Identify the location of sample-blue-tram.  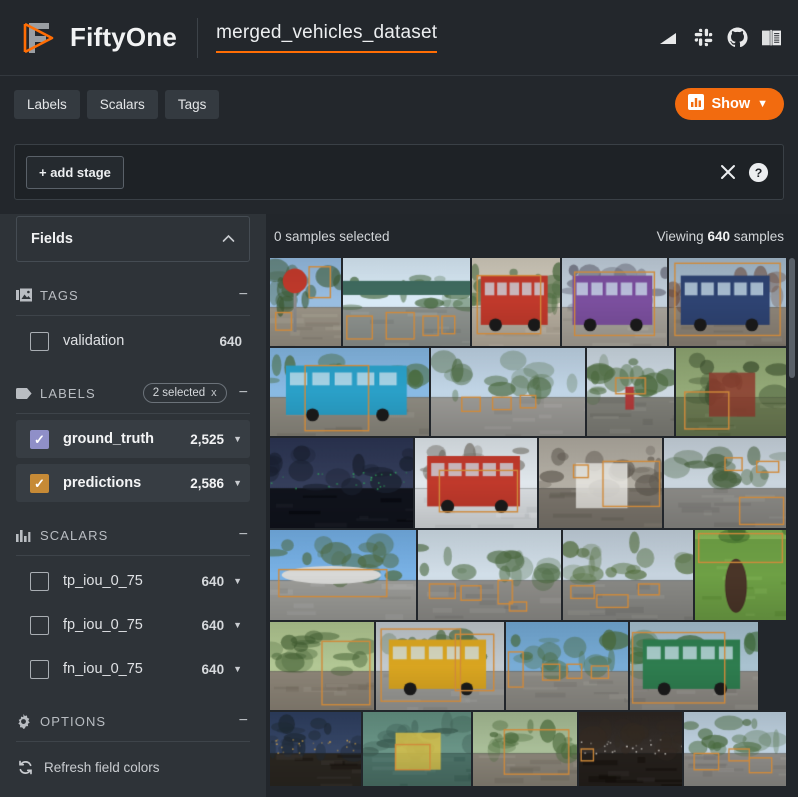
(350, 392).